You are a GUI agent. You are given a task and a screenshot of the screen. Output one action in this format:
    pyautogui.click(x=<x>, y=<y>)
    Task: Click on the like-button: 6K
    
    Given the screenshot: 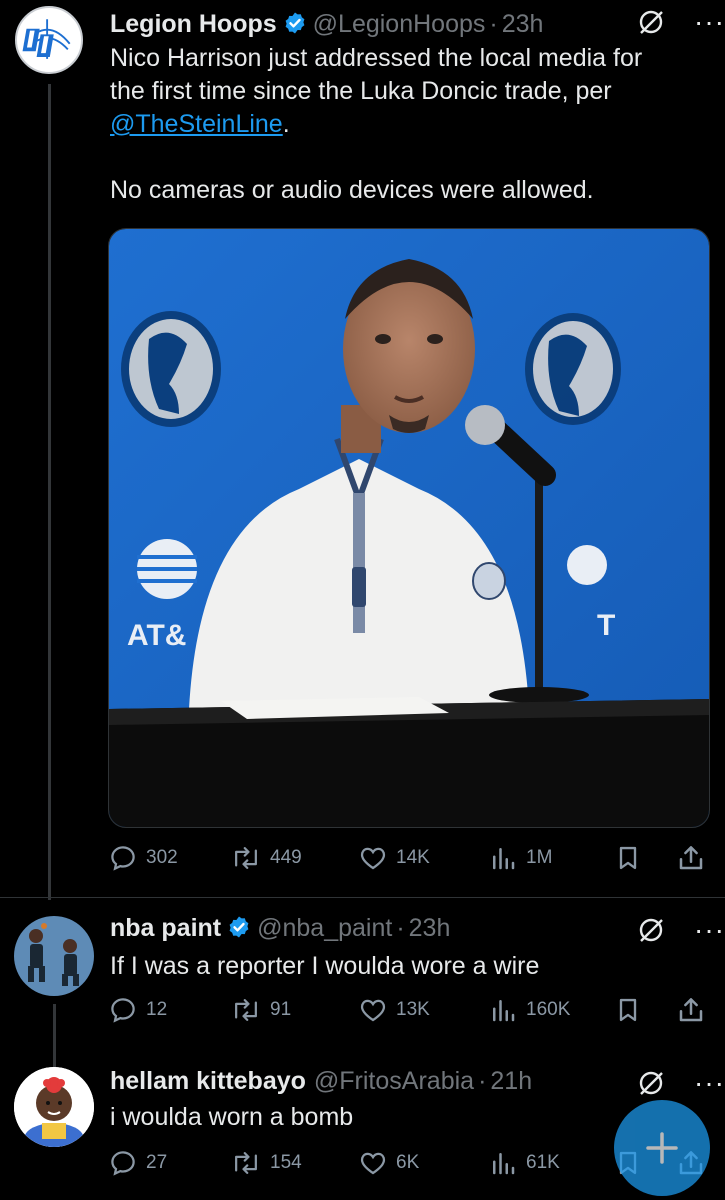 What is the action you would take?
    pyautogui.click(x=388, y=1163)
    